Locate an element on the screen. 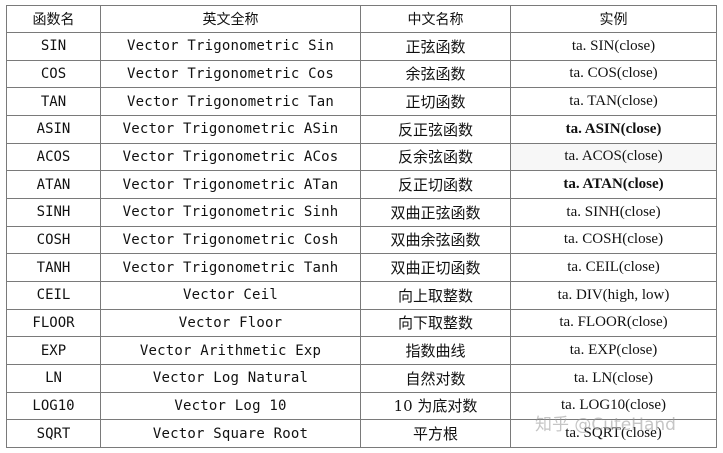 This screenshot has height=453, width=723. cell-english-name: Vector Log Natural is located at coordinates (230, 378).